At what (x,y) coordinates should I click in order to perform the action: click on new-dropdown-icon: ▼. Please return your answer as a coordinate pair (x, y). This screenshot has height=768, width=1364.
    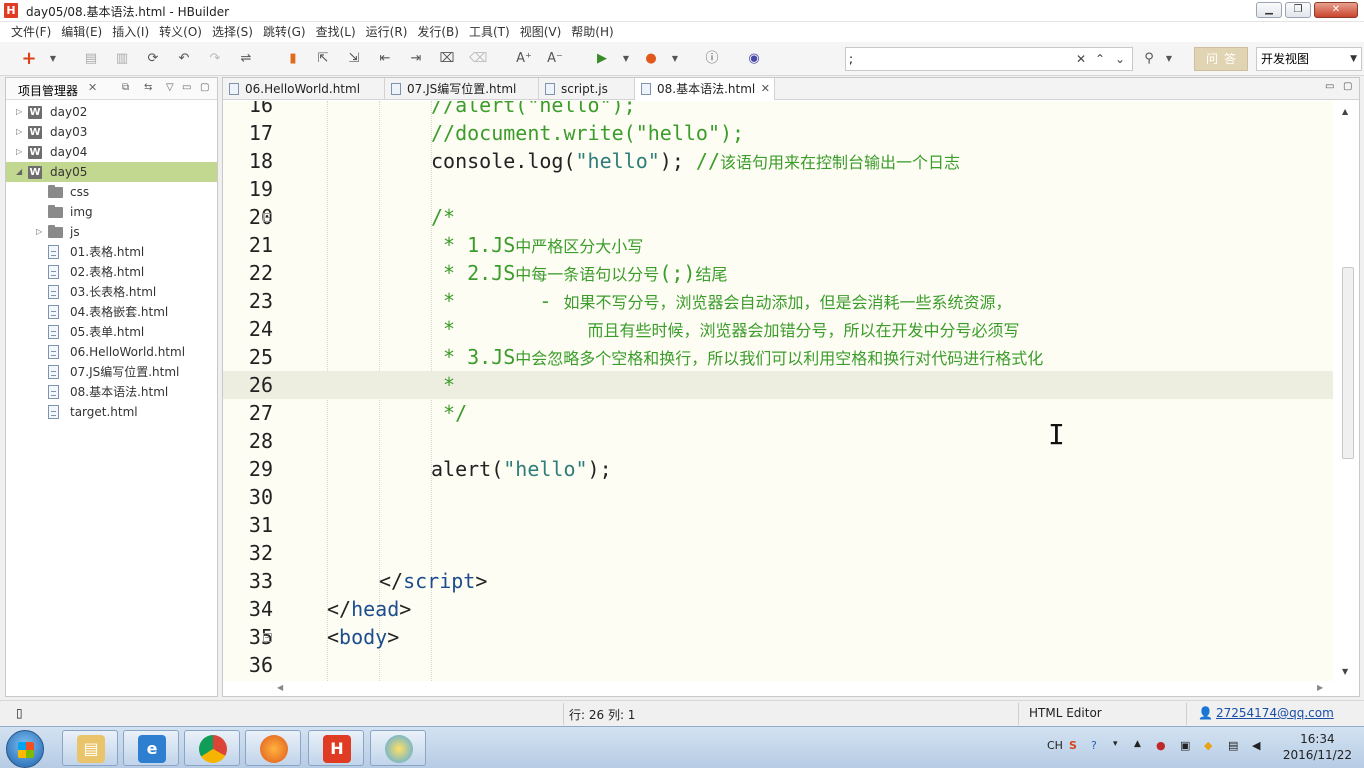
    Looking at the image, I should click on (53, 59).